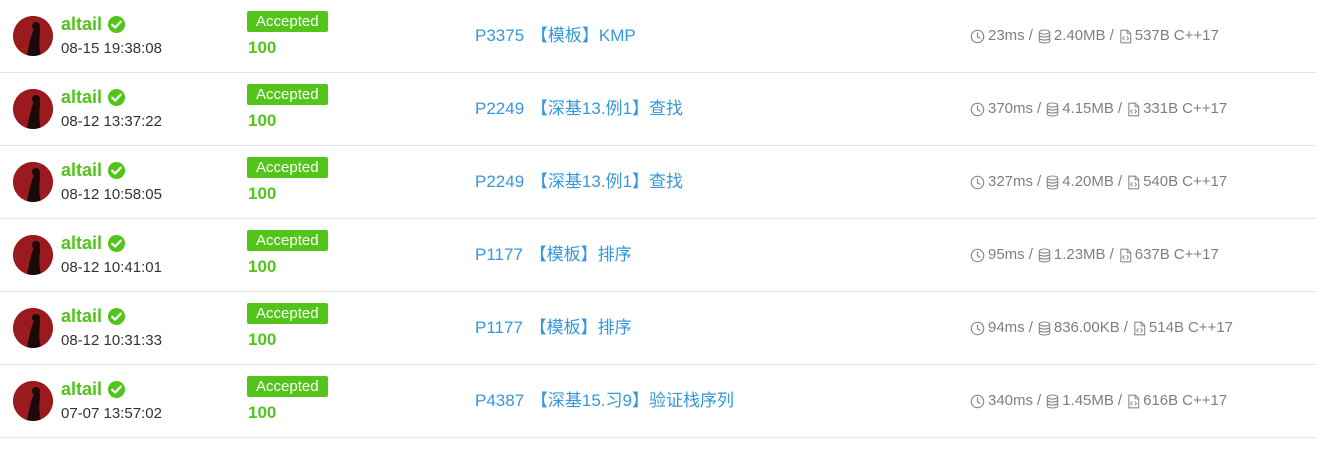  Describe the element at coordinates (1079, 254) in the screenshot. I see `memory: 1.23MB` at that location.